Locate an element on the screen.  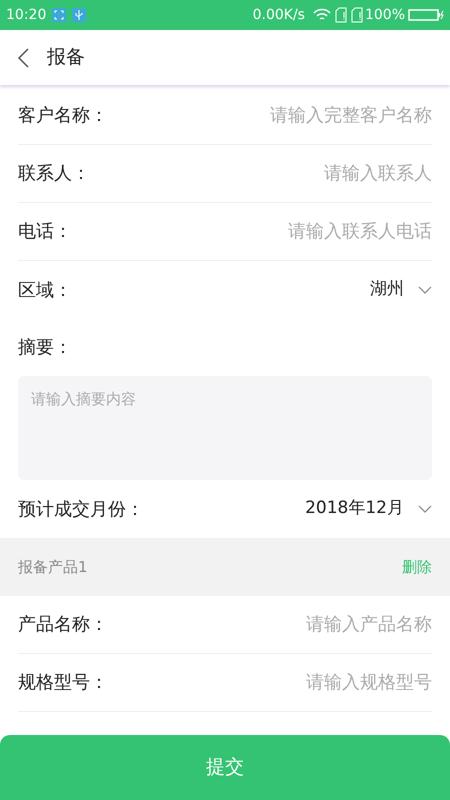
input-field: 请输入产品名称 is located at coordinates (270, 624).